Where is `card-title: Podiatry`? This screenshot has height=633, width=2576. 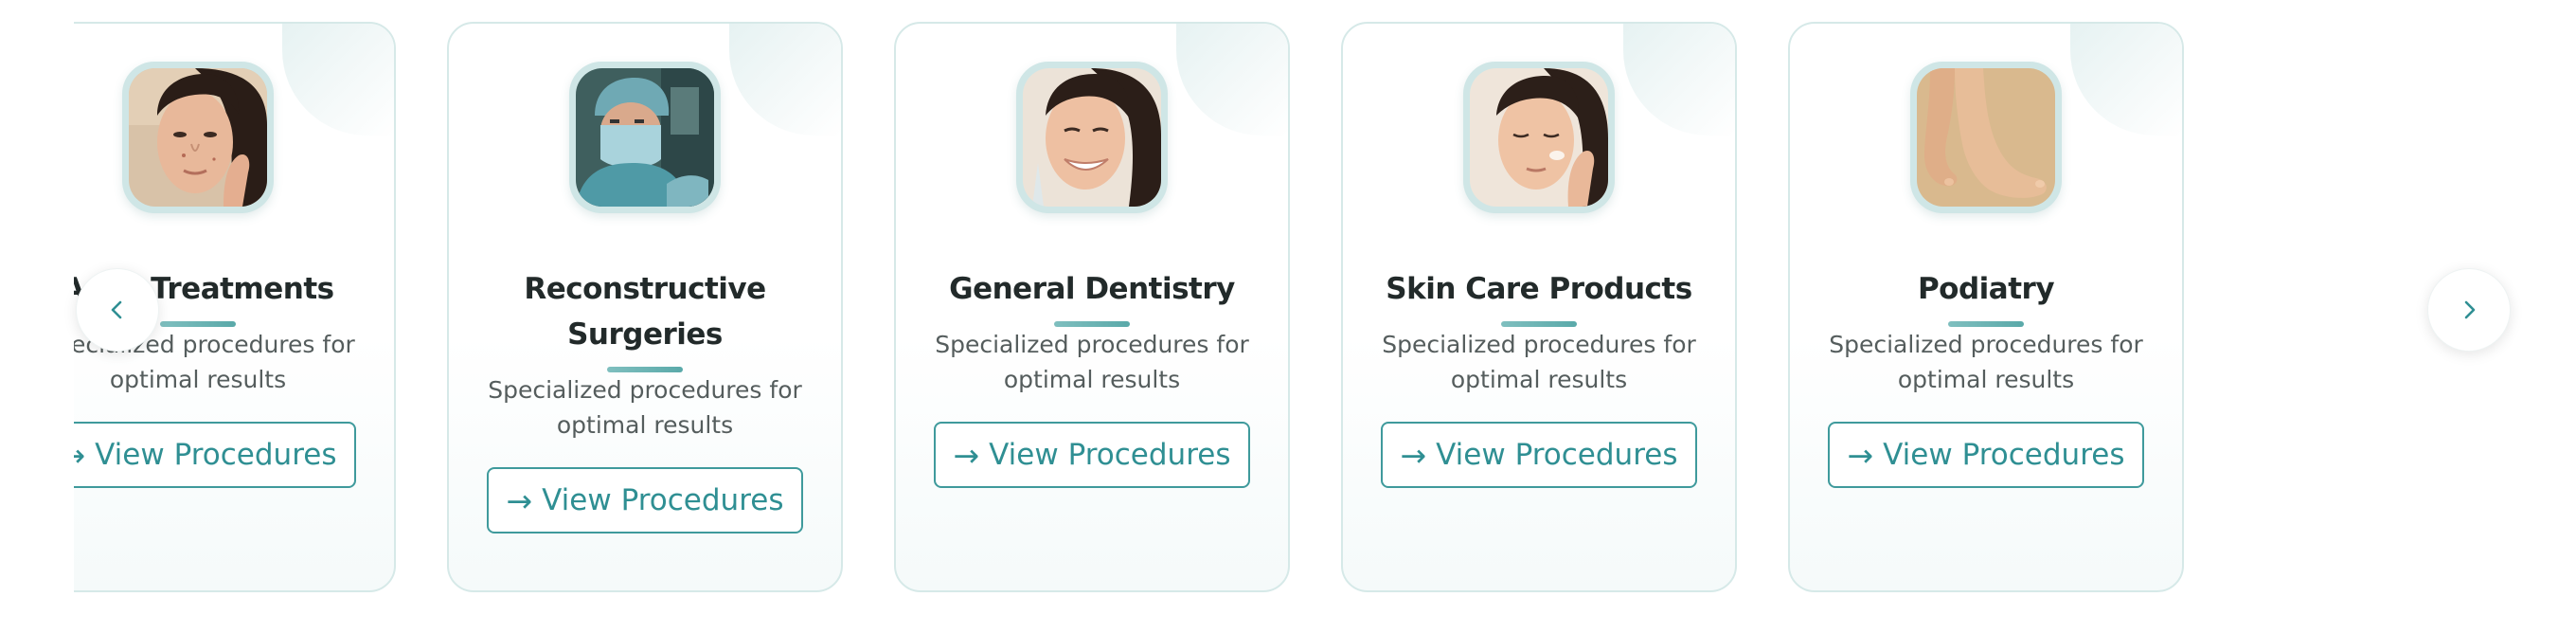
card-title: Podiatry is located at coordinates (1986, 289).